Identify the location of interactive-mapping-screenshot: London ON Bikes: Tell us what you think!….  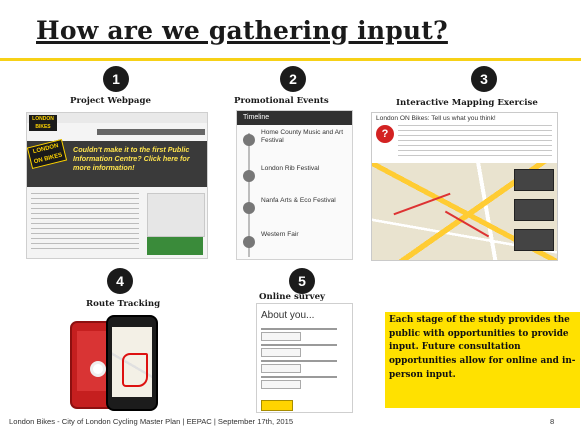
(464, 186).